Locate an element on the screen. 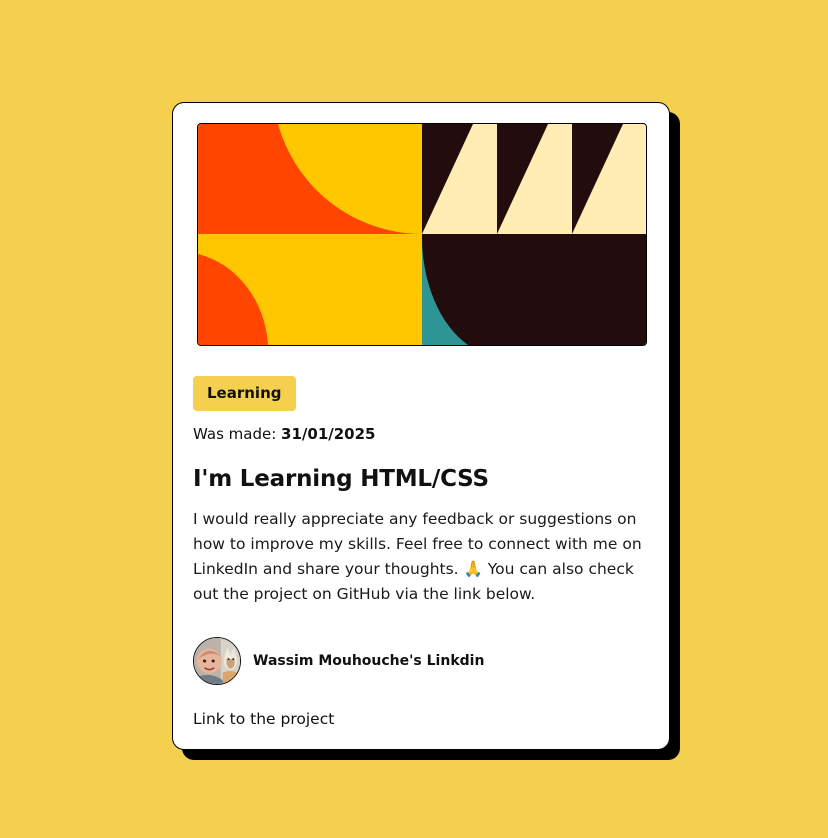 The width and height of the screenshot is (828, 838). published-date: Was made: 31/01/2025 is located at coordinates (284, 434).